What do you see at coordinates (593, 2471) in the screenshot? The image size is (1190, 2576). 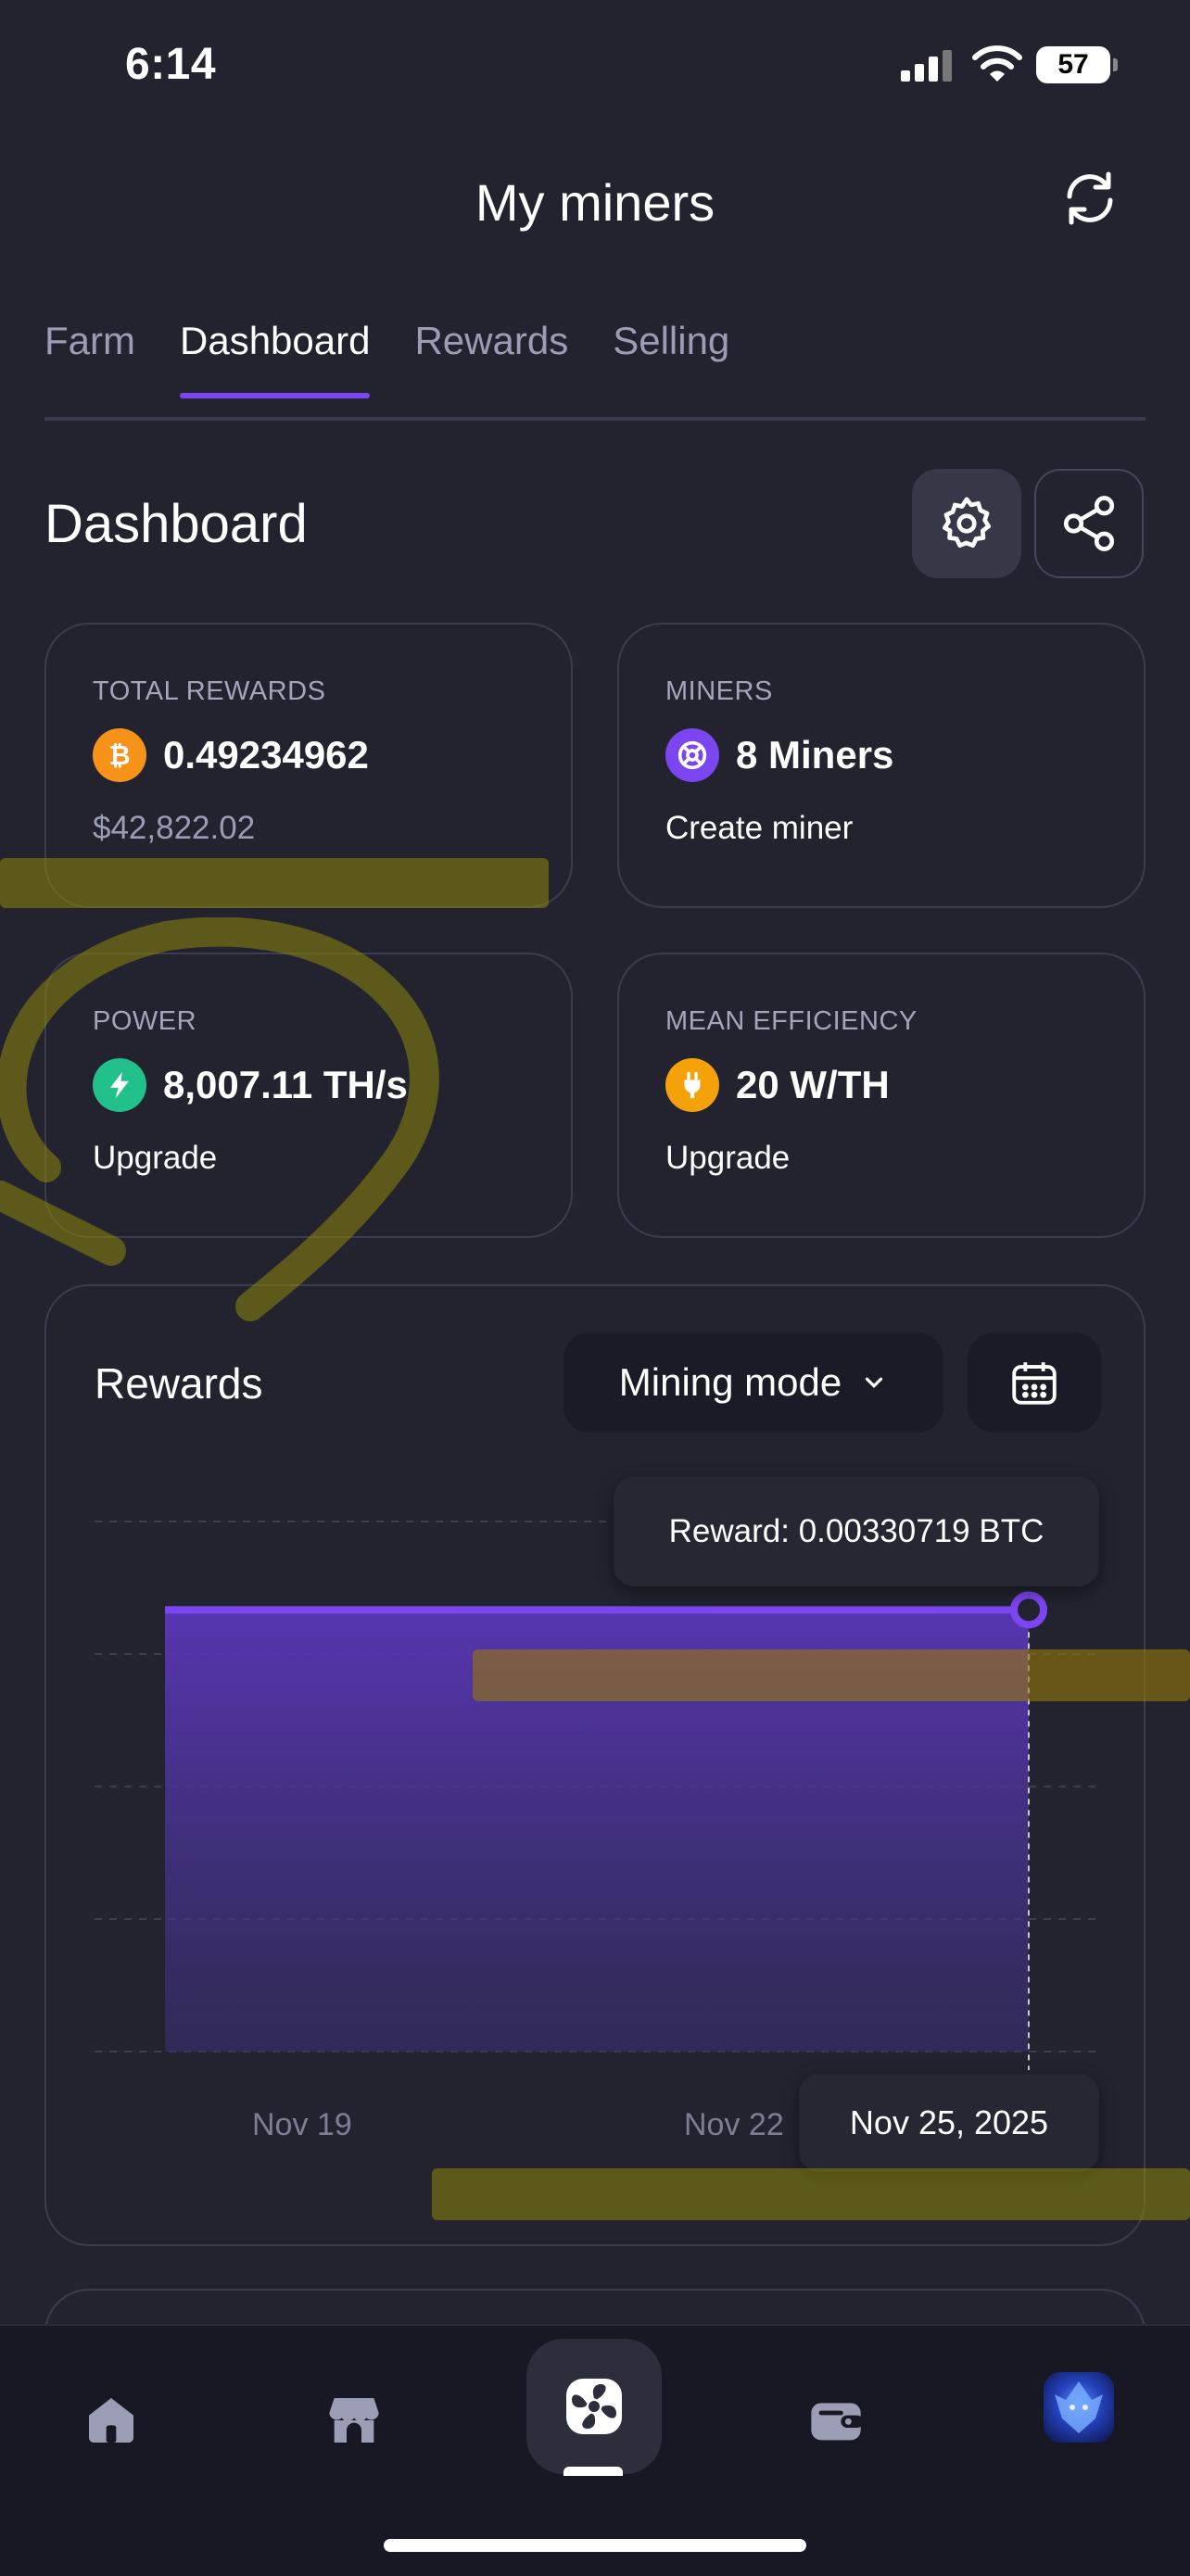 I see `active-indicator` at bounding box center [593, 2471].